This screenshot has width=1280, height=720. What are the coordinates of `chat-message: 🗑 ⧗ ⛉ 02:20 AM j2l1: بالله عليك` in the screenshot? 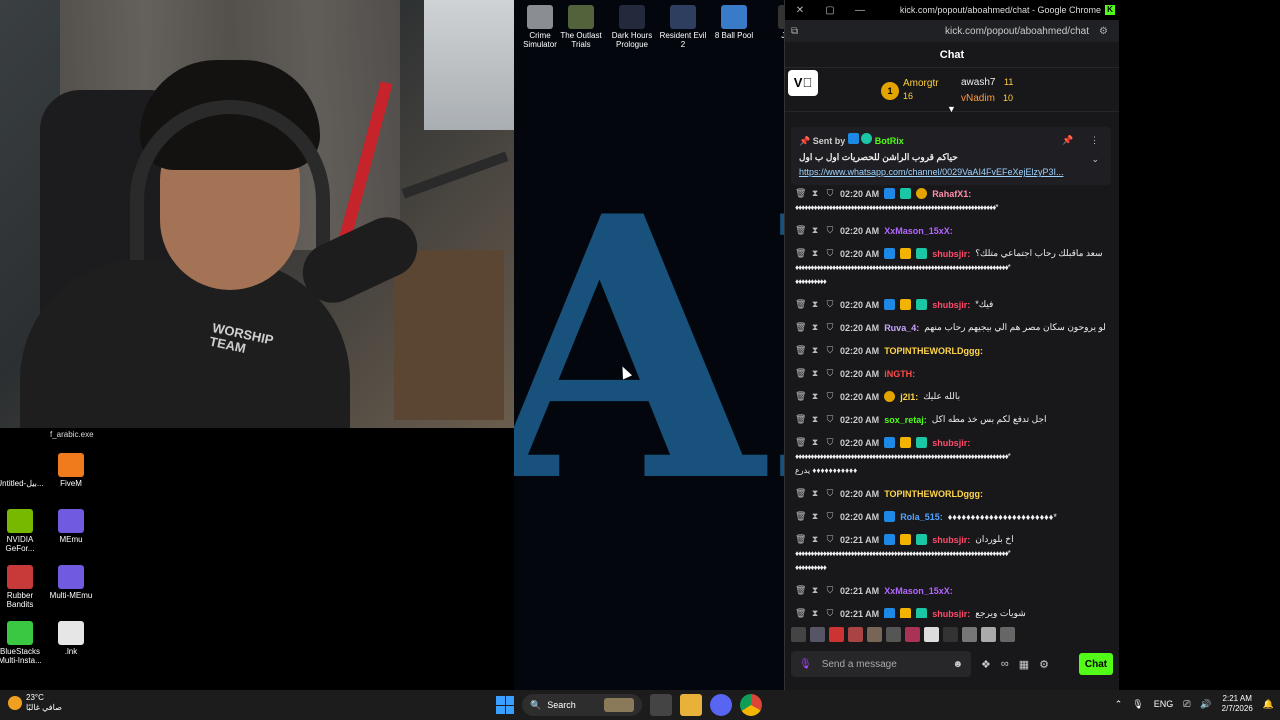 It's located at (955, 396).